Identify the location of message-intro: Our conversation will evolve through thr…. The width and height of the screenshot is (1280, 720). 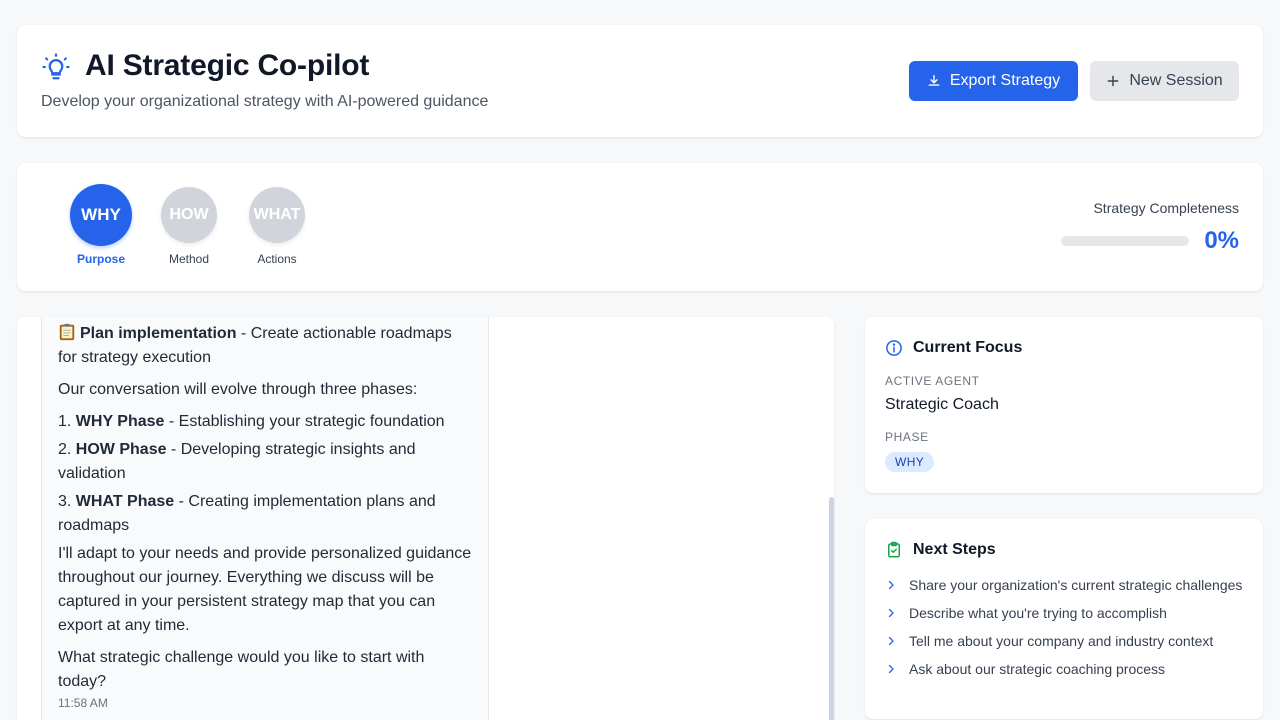
(238, 389).